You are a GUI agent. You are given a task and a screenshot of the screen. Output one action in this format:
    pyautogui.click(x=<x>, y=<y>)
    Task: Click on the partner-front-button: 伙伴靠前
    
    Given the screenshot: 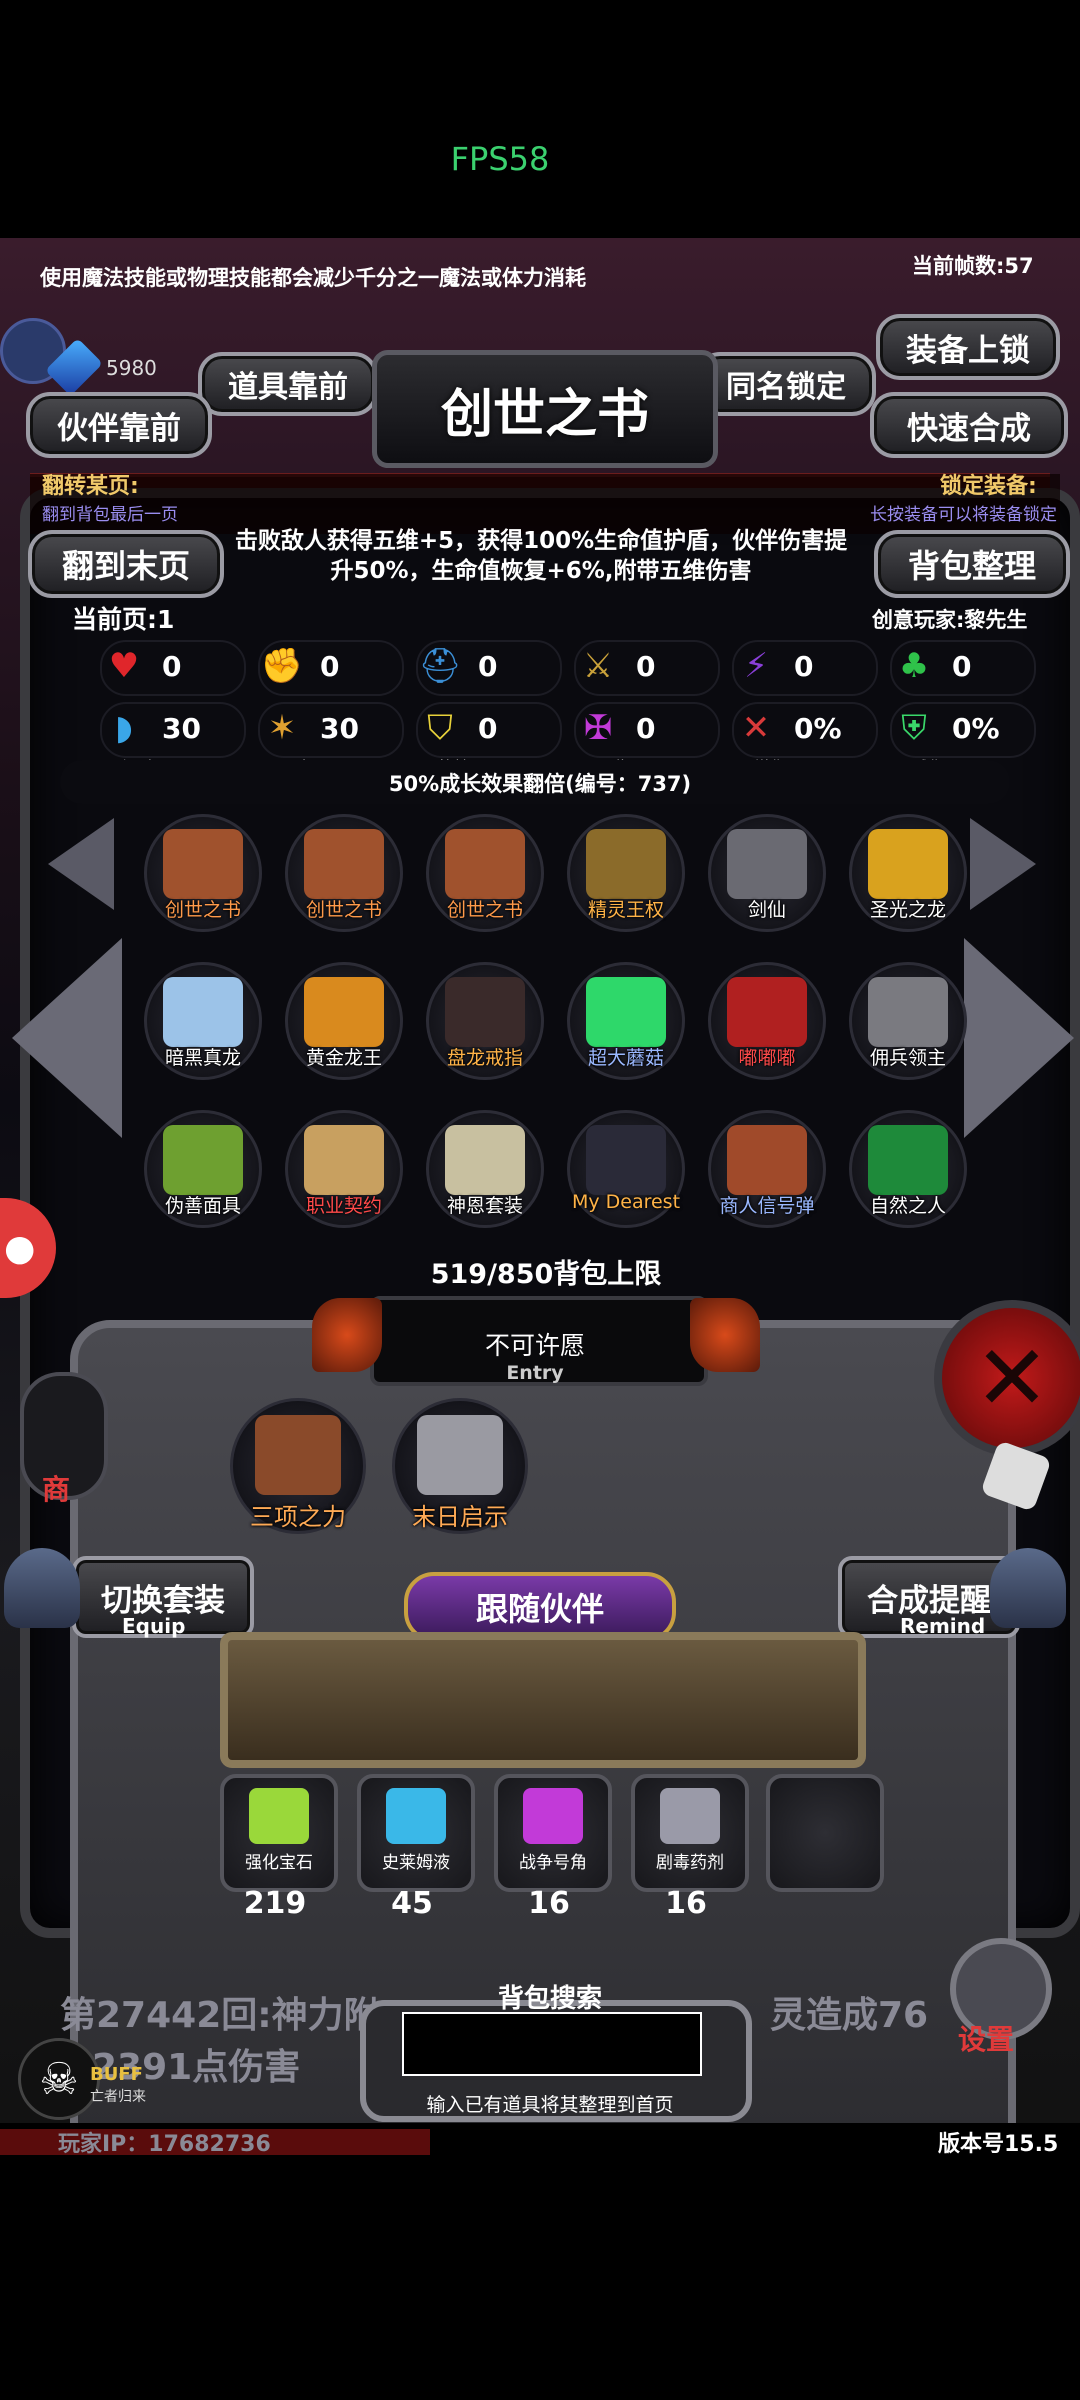 What is the action you would take?
    pyautogui.click(x=119, y=425)
    